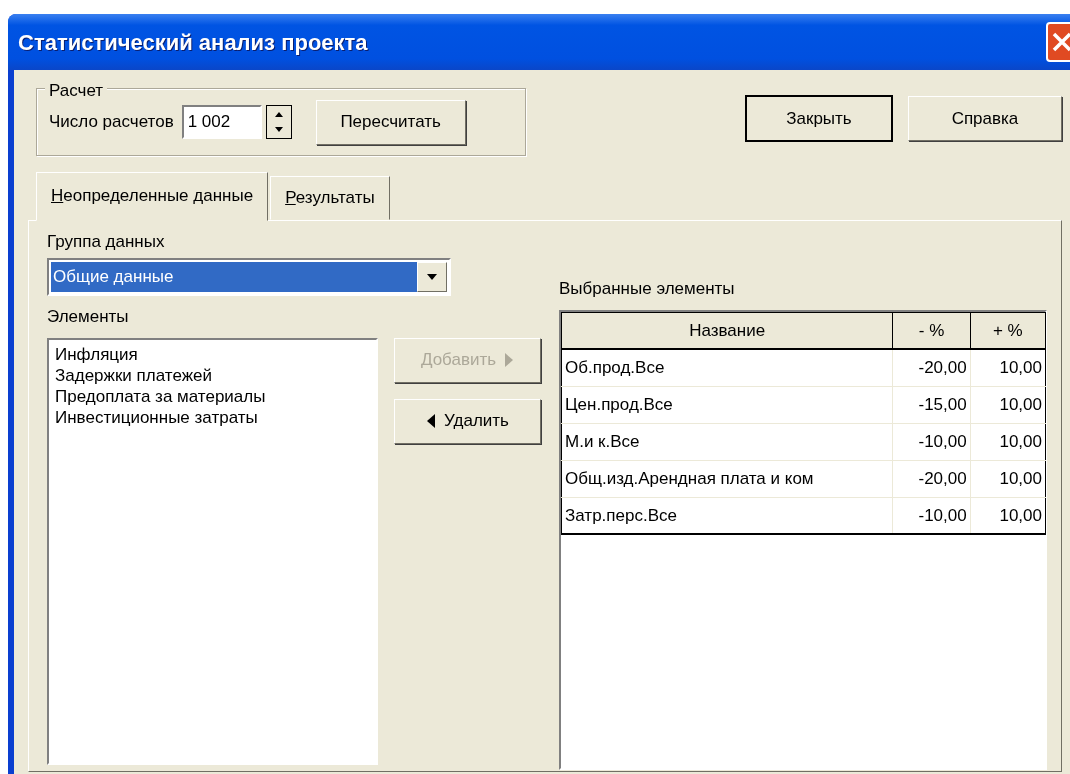 The width and height of the screenshot is (1070, 774). I want to click on spin-button, so click(278, 122).